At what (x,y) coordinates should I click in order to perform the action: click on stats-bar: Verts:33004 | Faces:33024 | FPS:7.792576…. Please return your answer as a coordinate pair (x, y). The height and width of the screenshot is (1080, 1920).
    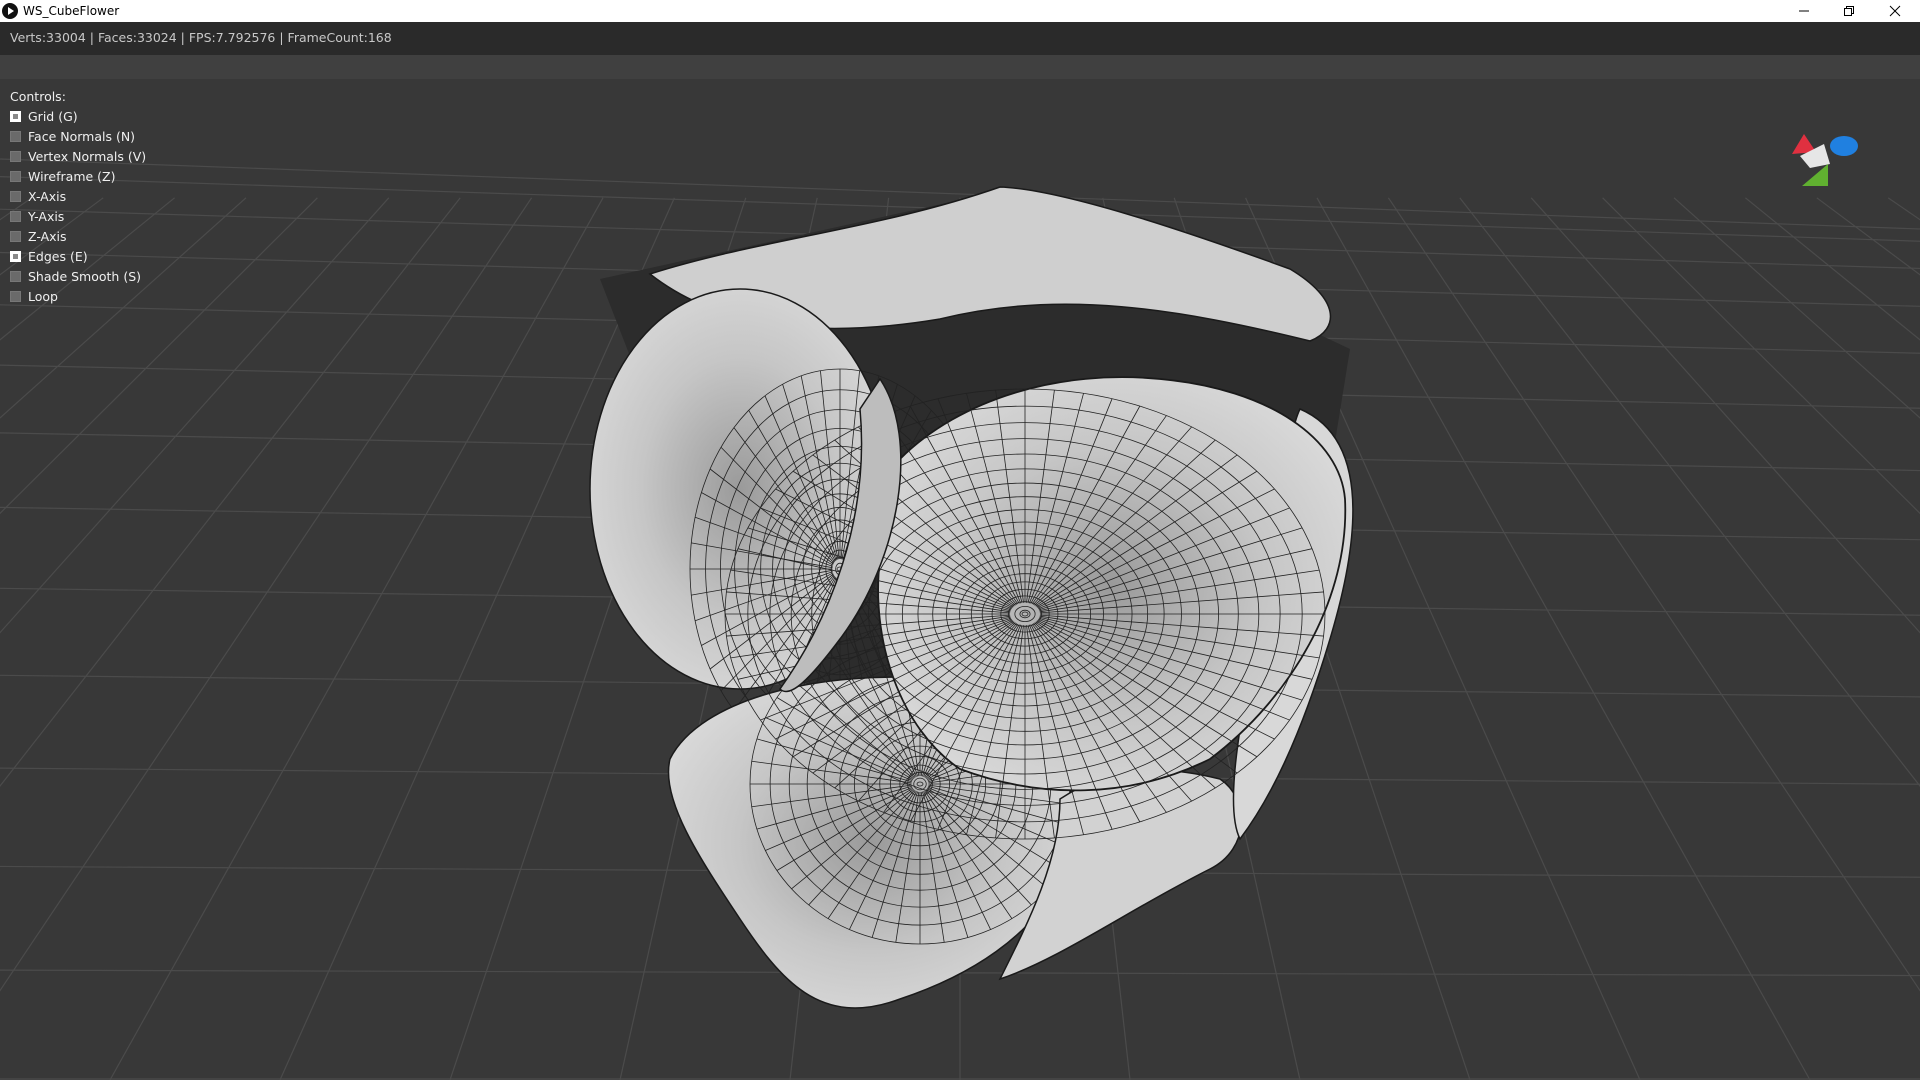
    Looking at the image, I should click on (960, 38).